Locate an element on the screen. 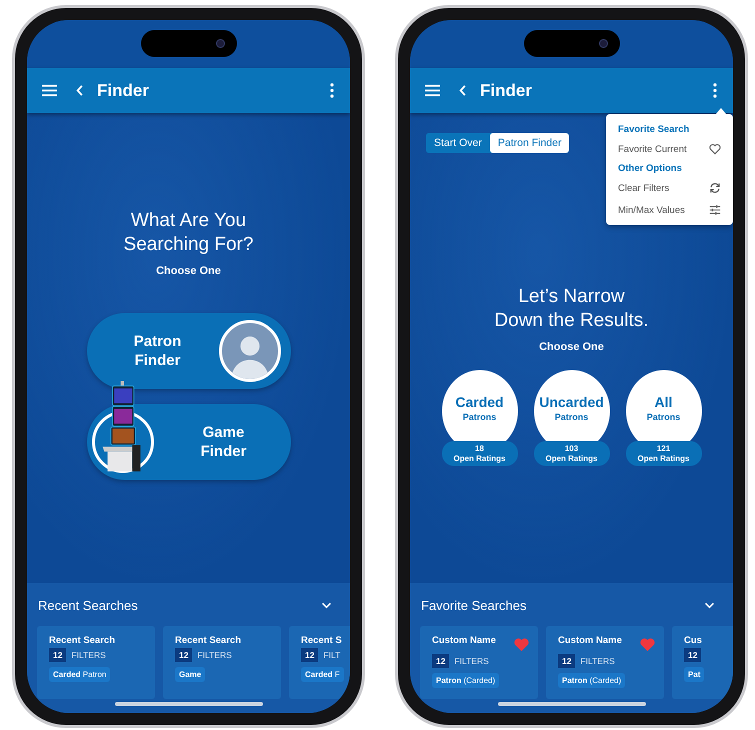 This screenshot has width=755, height=730. ratings-count: 18 is located at coordinates (479, 449).